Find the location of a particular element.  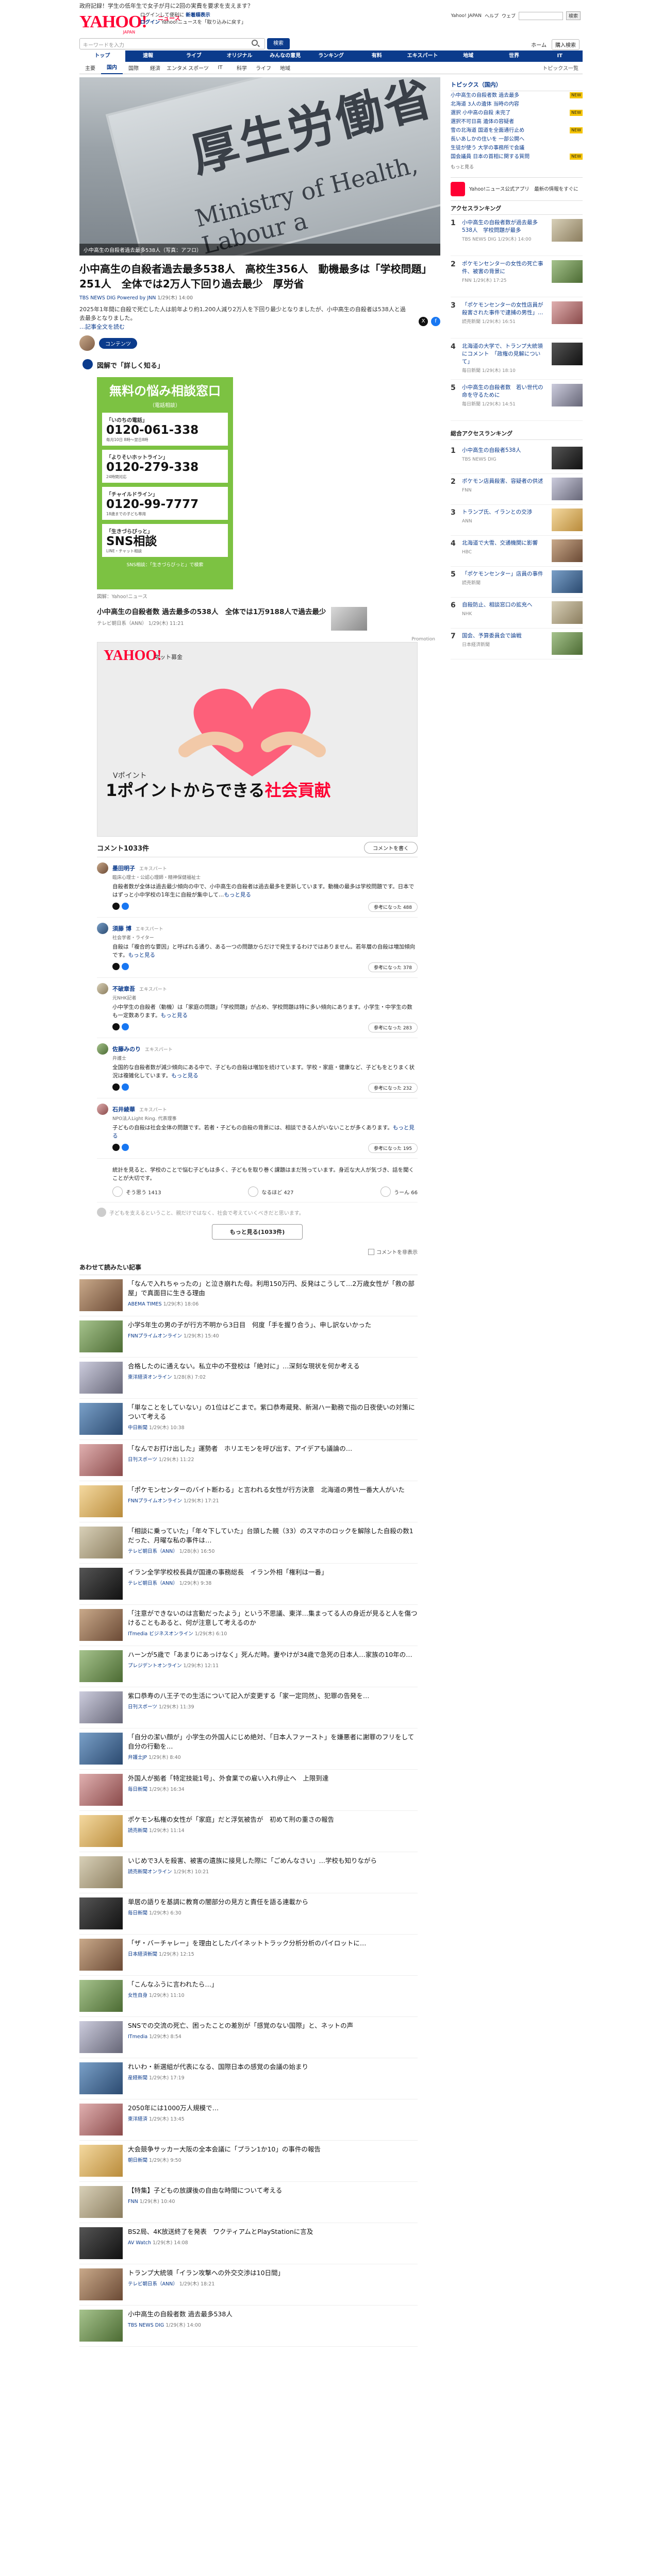

topic-item: 選択不可日高 遺体の容疑者 is located at coordinates (517, 121).